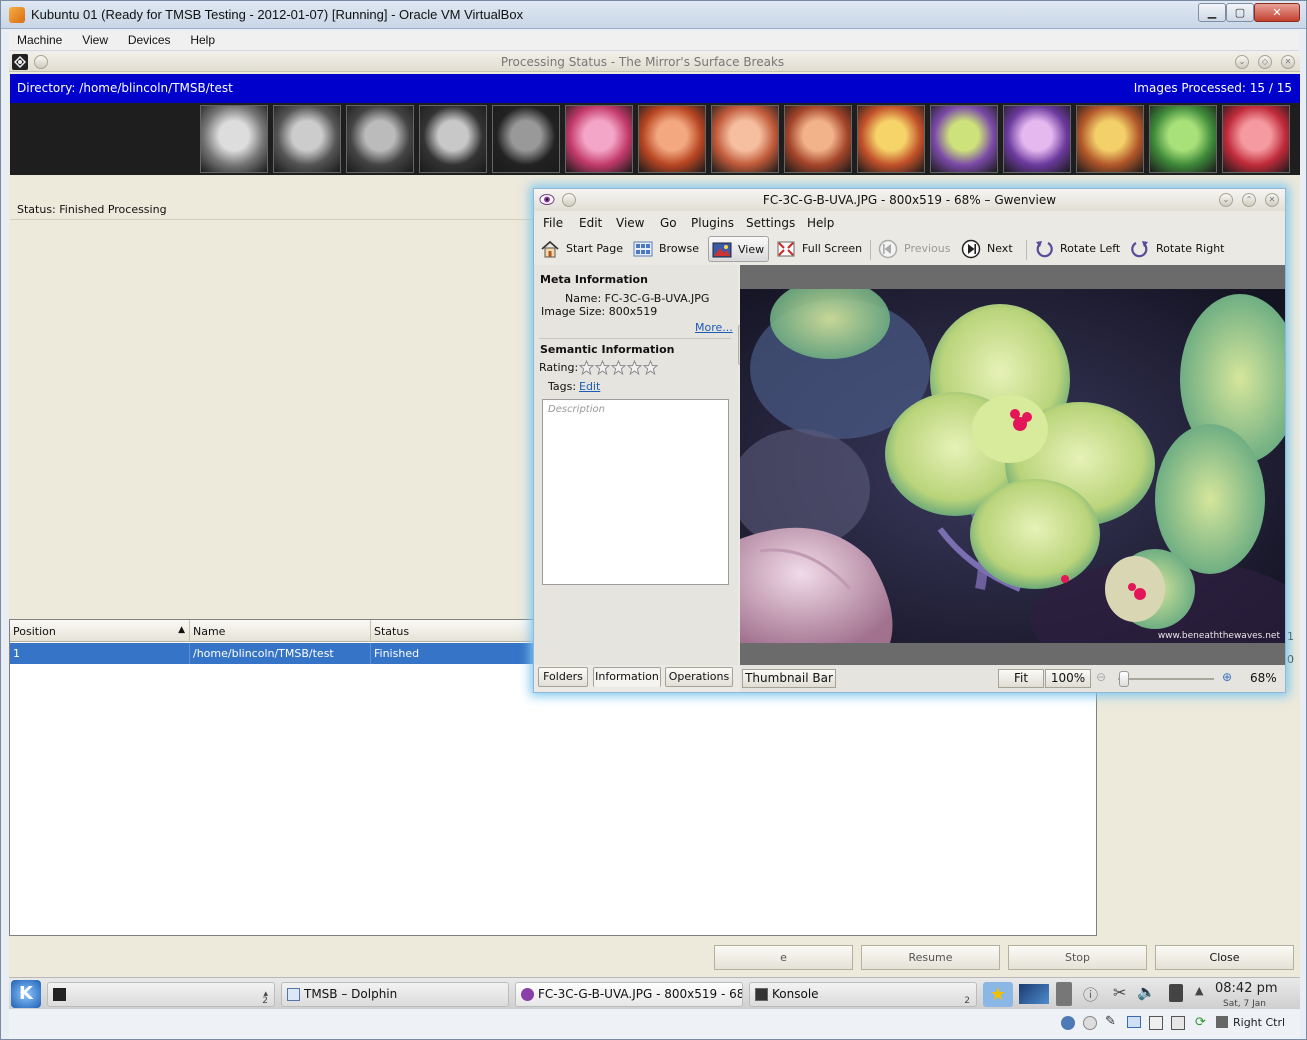 This screenshot has width=1307, height=1040. Describe the element at coordinates (627, 677) in the screenshot. I see `tab-information: Information` at that location.